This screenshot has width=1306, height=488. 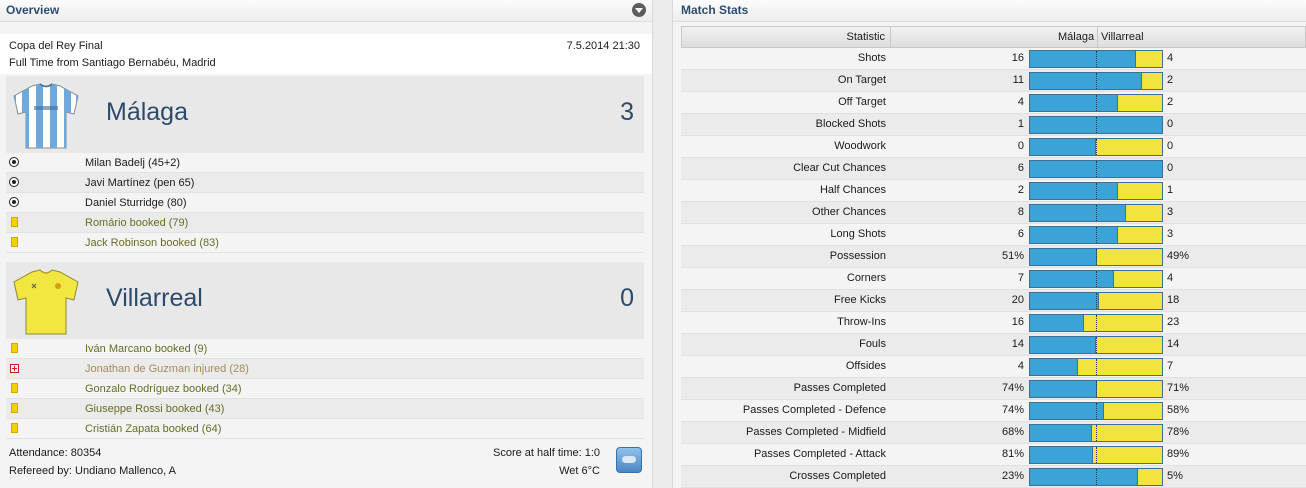 What do you see at coordinates (993, 169) in the screenshot?
I see `stat-row: Clear Cut Chances 6 0` at bounding box center [993, 169].